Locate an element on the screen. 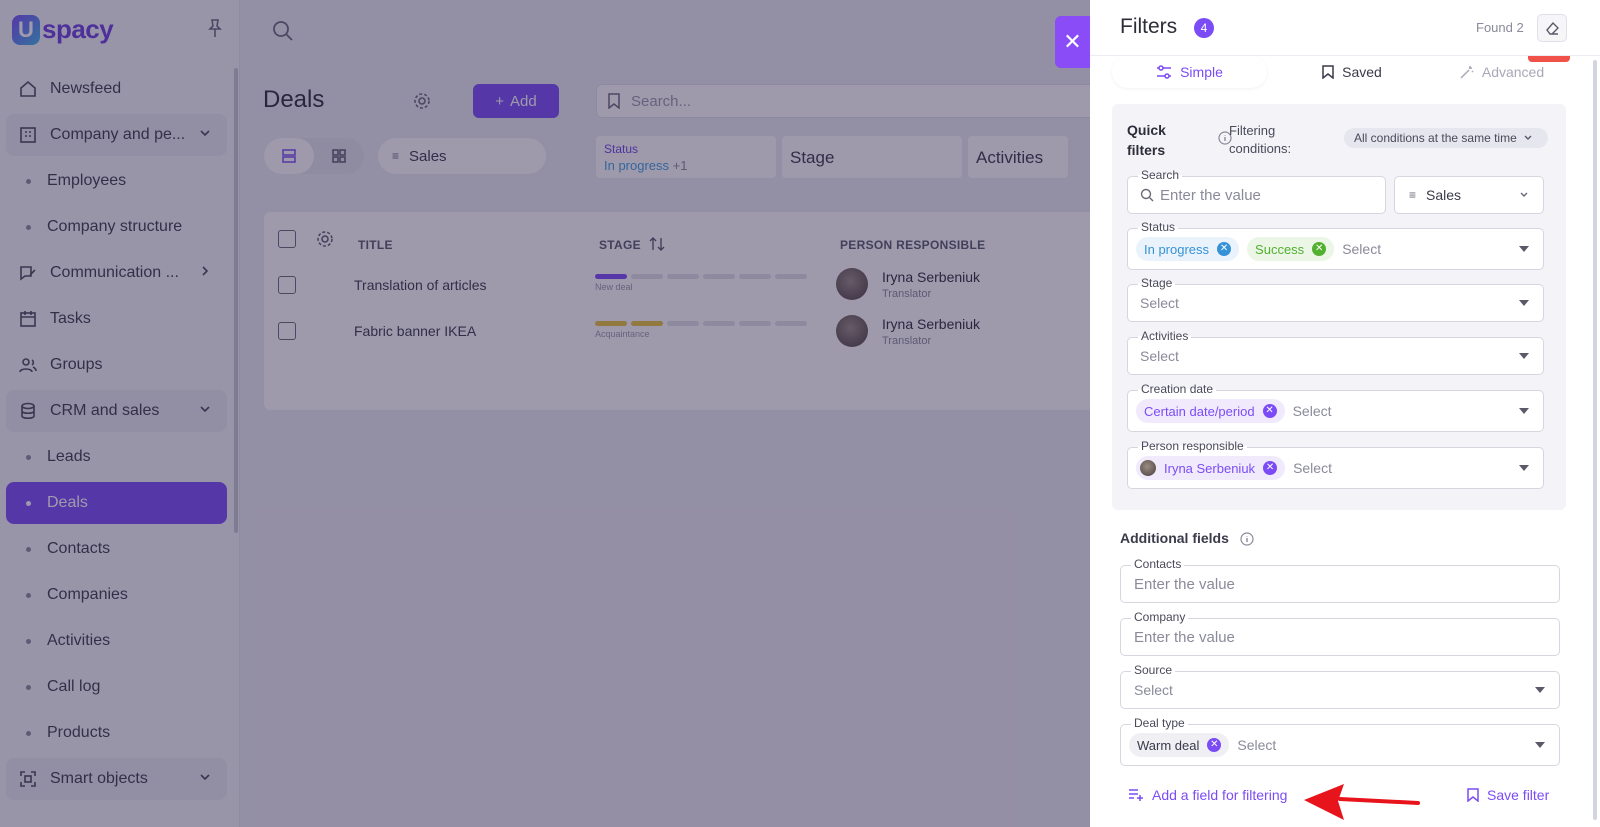  save-filter-button: Save filter is located at coordinates (1508, 795).